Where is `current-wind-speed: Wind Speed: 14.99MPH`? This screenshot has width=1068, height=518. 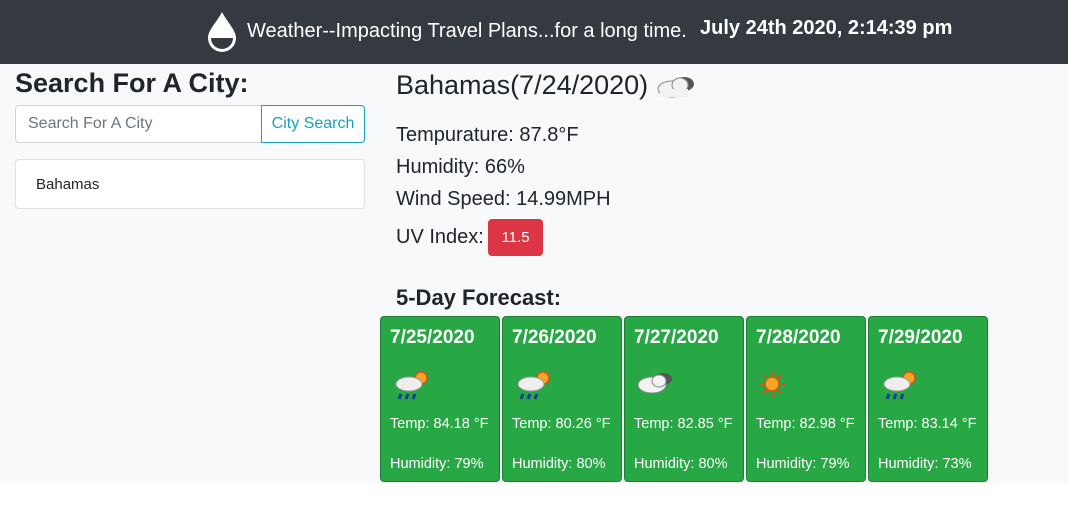
current-wind-speed: Wind Speed: 14.99MPH is located at coordinates (503, 199).